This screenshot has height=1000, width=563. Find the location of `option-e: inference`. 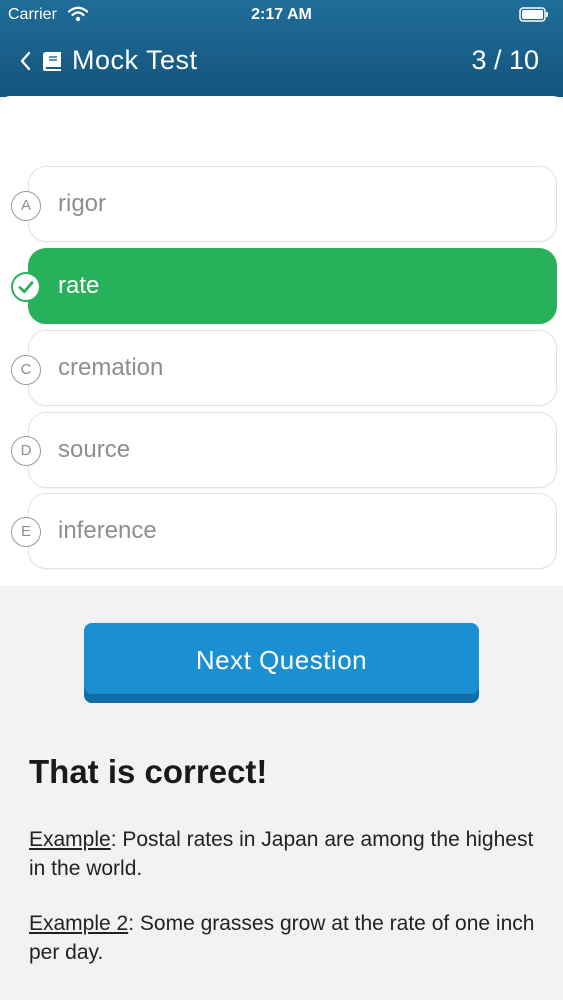

option-e: inference is located at coordinates (292, 531).